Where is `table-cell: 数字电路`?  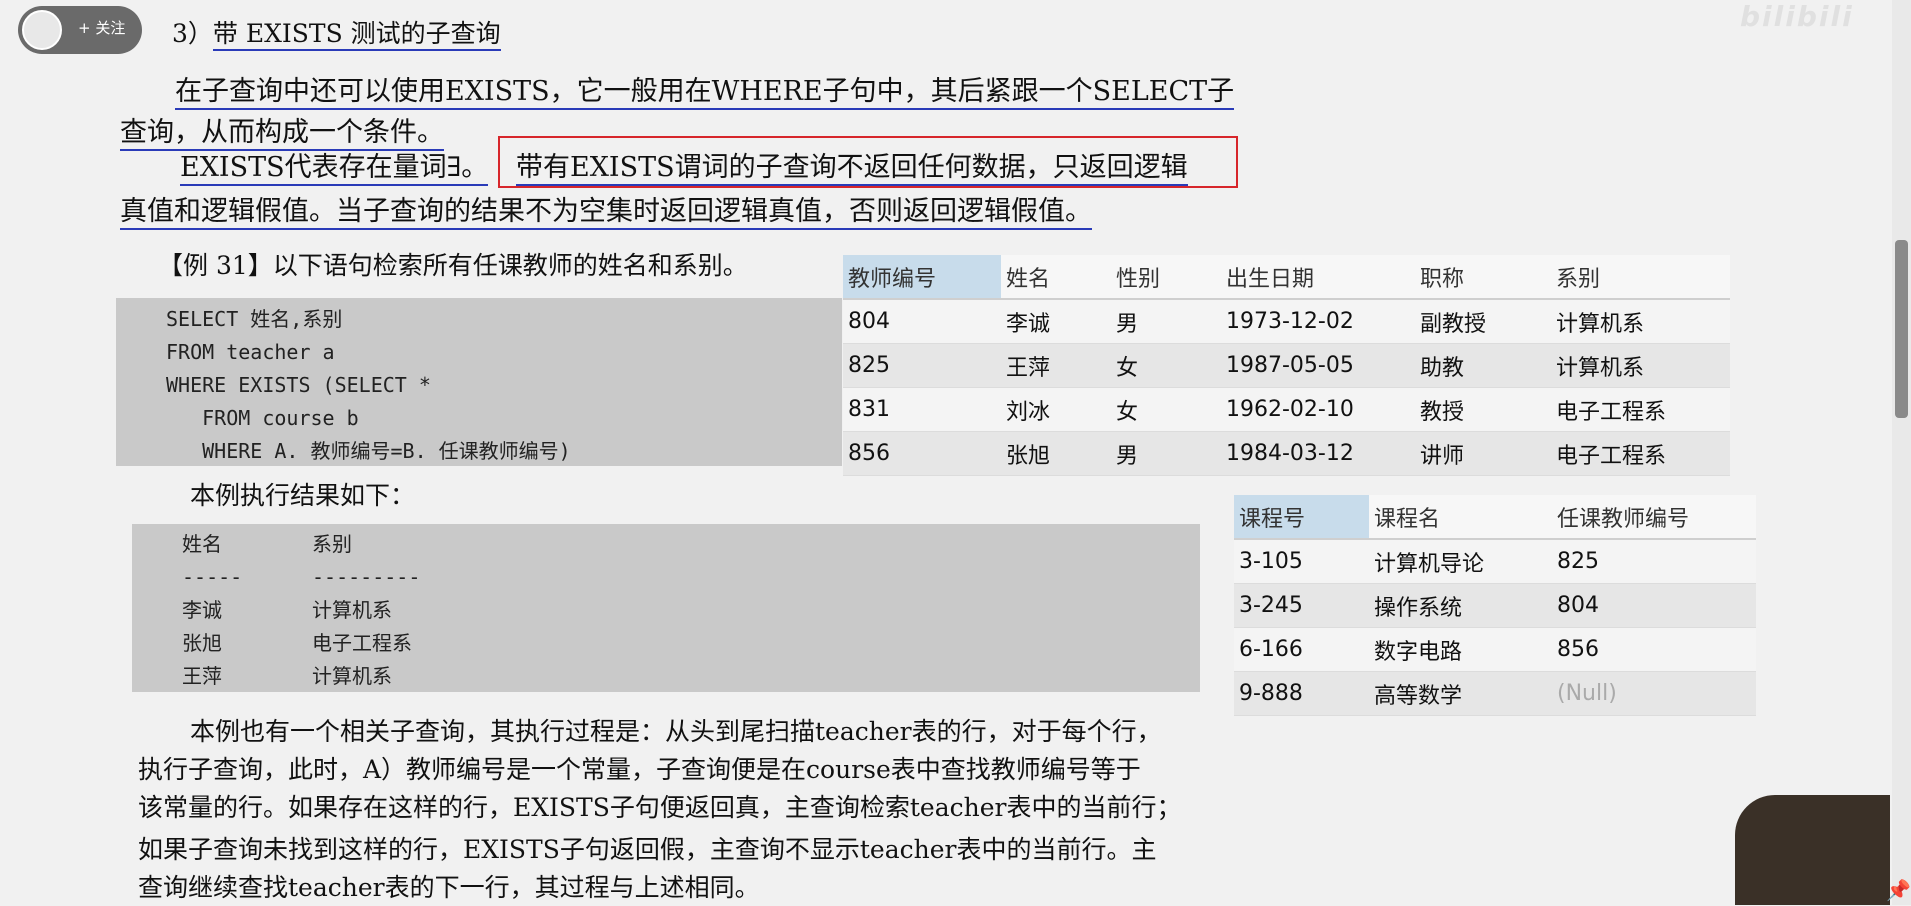 table-cell: 数字电路 is located at coordinates (1460, 649).